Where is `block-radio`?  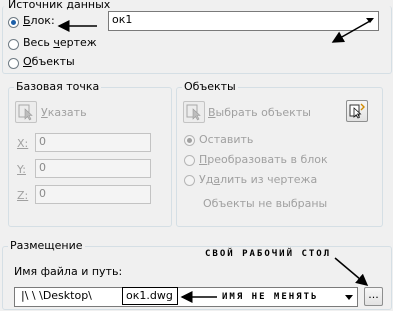 block-radio is located at coordinates (13, 22).